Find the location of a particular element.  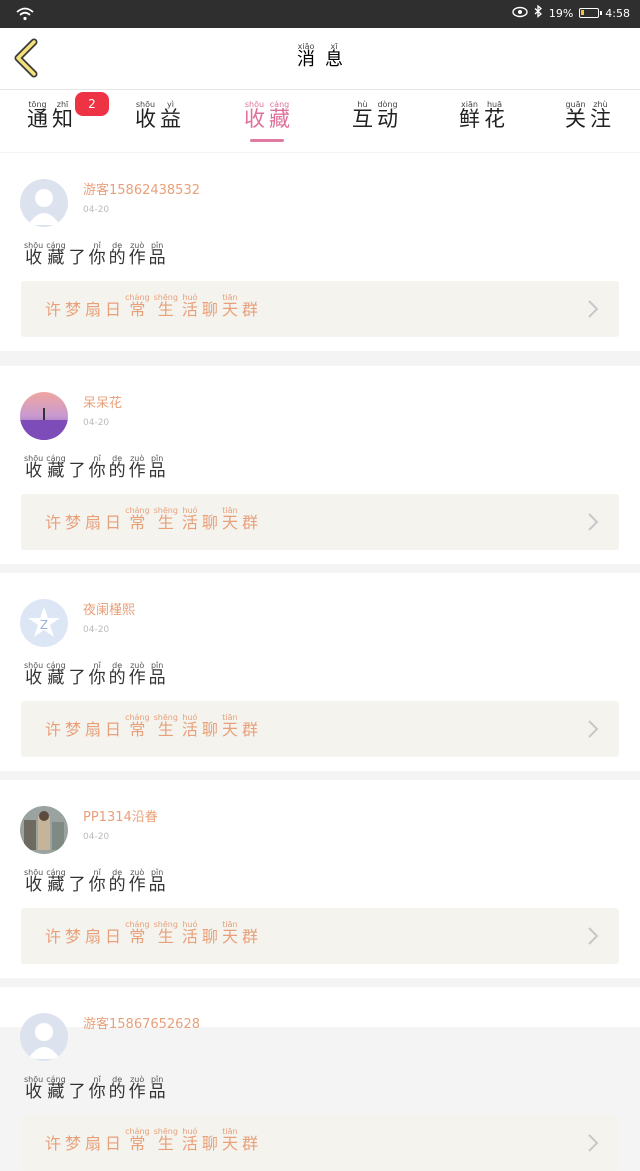

battery-percent: 19% is located at coordinates (561, 13).